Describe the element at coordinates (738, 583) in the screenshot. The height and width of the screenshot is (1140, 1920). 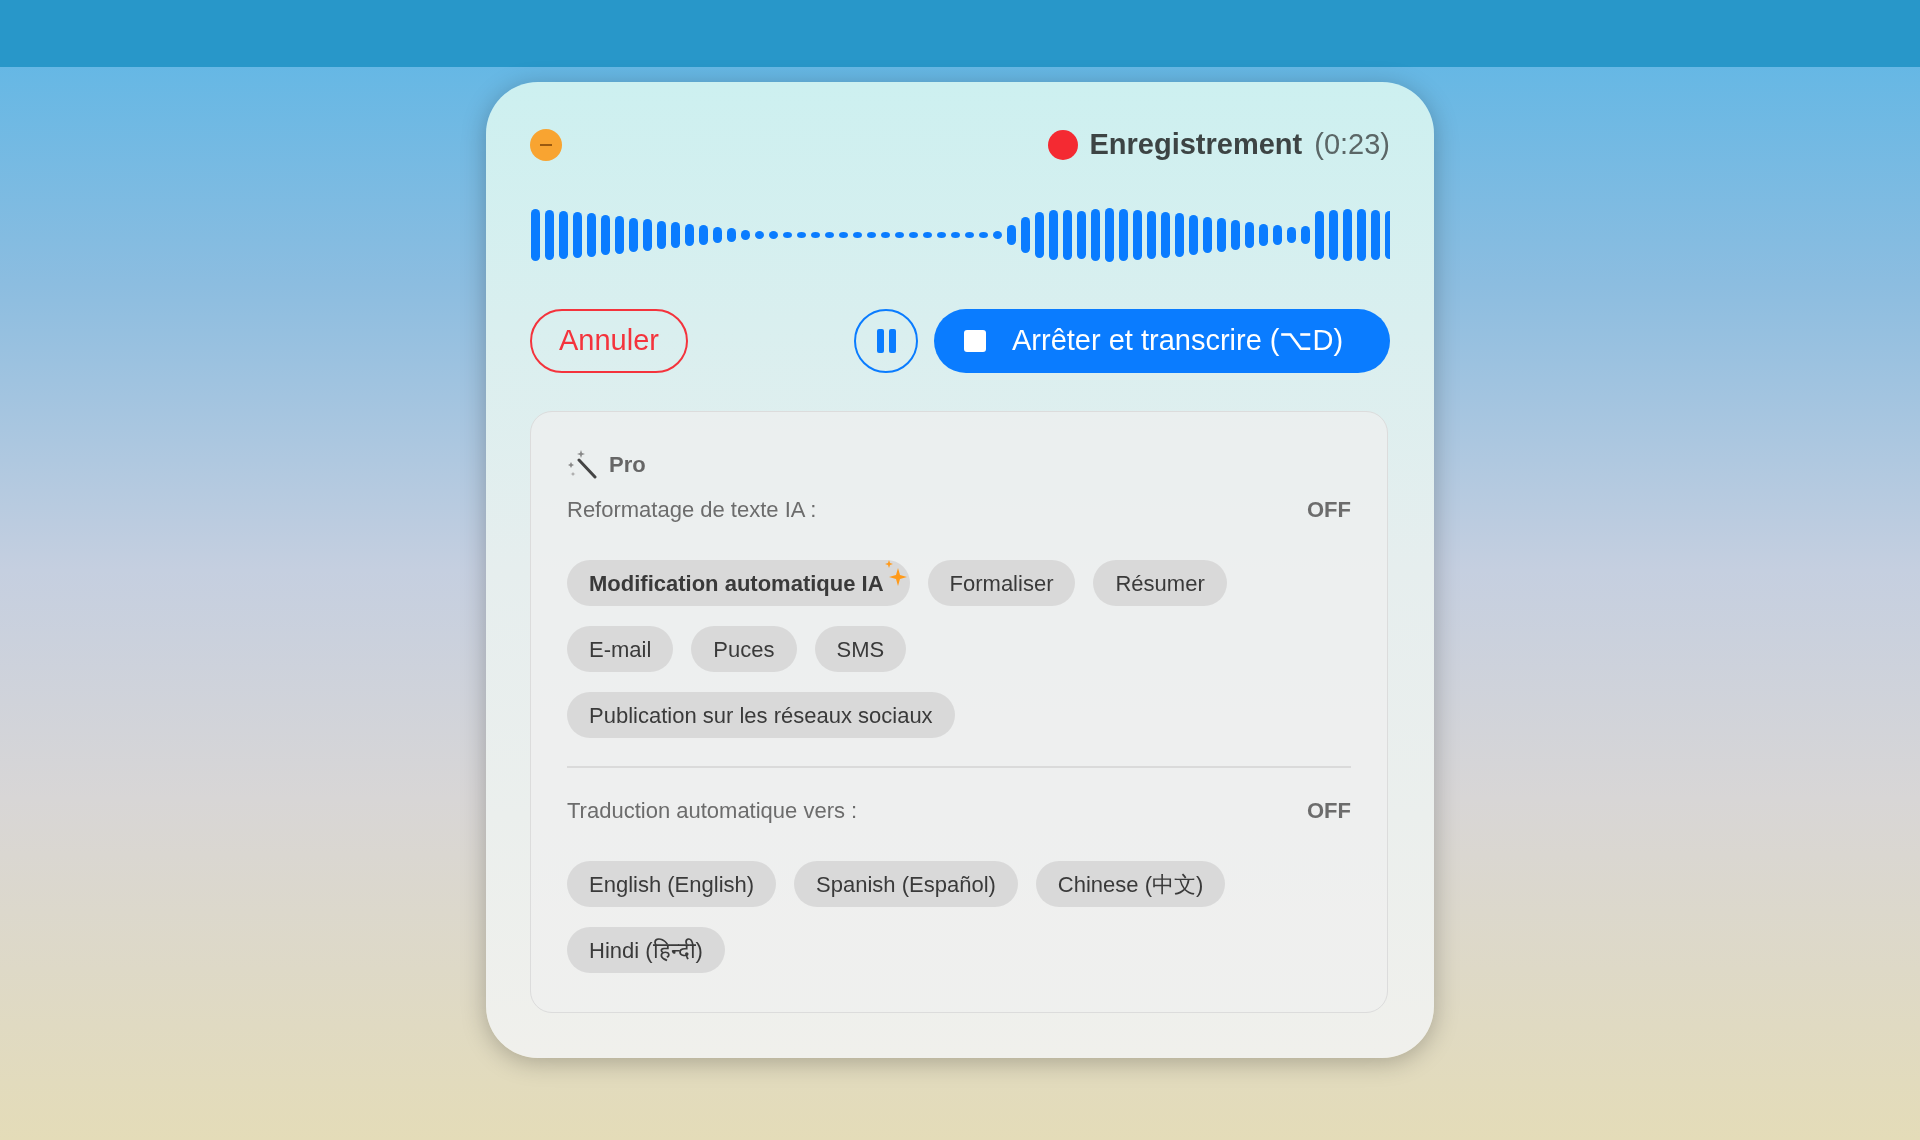
I see `option-chip: Modification automatique IA` at that location.